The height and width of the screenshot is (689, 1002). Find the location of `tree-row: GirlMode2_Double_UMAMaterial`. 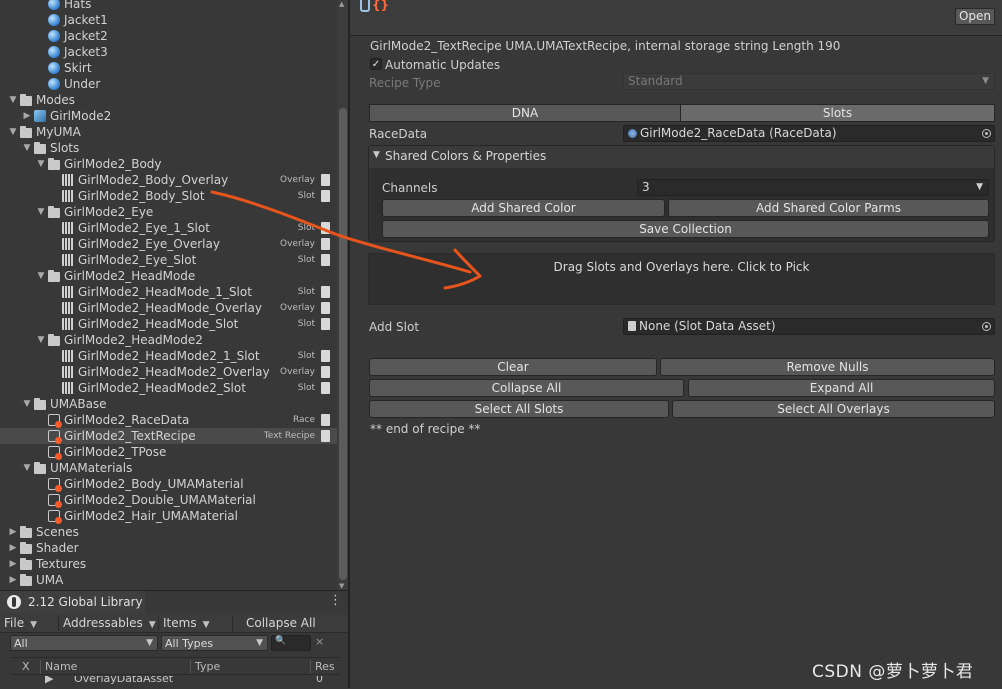

tree-row: GirlMode2_Double_UMAMaterial is located at coordinates (168, 500).